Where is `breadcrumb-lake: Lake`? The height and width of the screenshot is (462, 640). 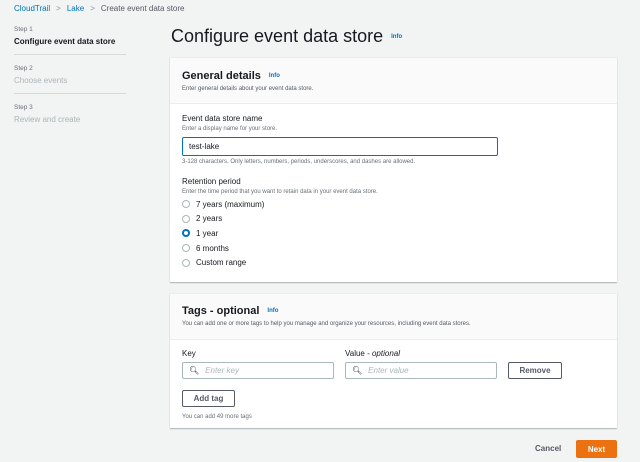 breadcrumb-lake: Lake is located at coordinates (75, 8).